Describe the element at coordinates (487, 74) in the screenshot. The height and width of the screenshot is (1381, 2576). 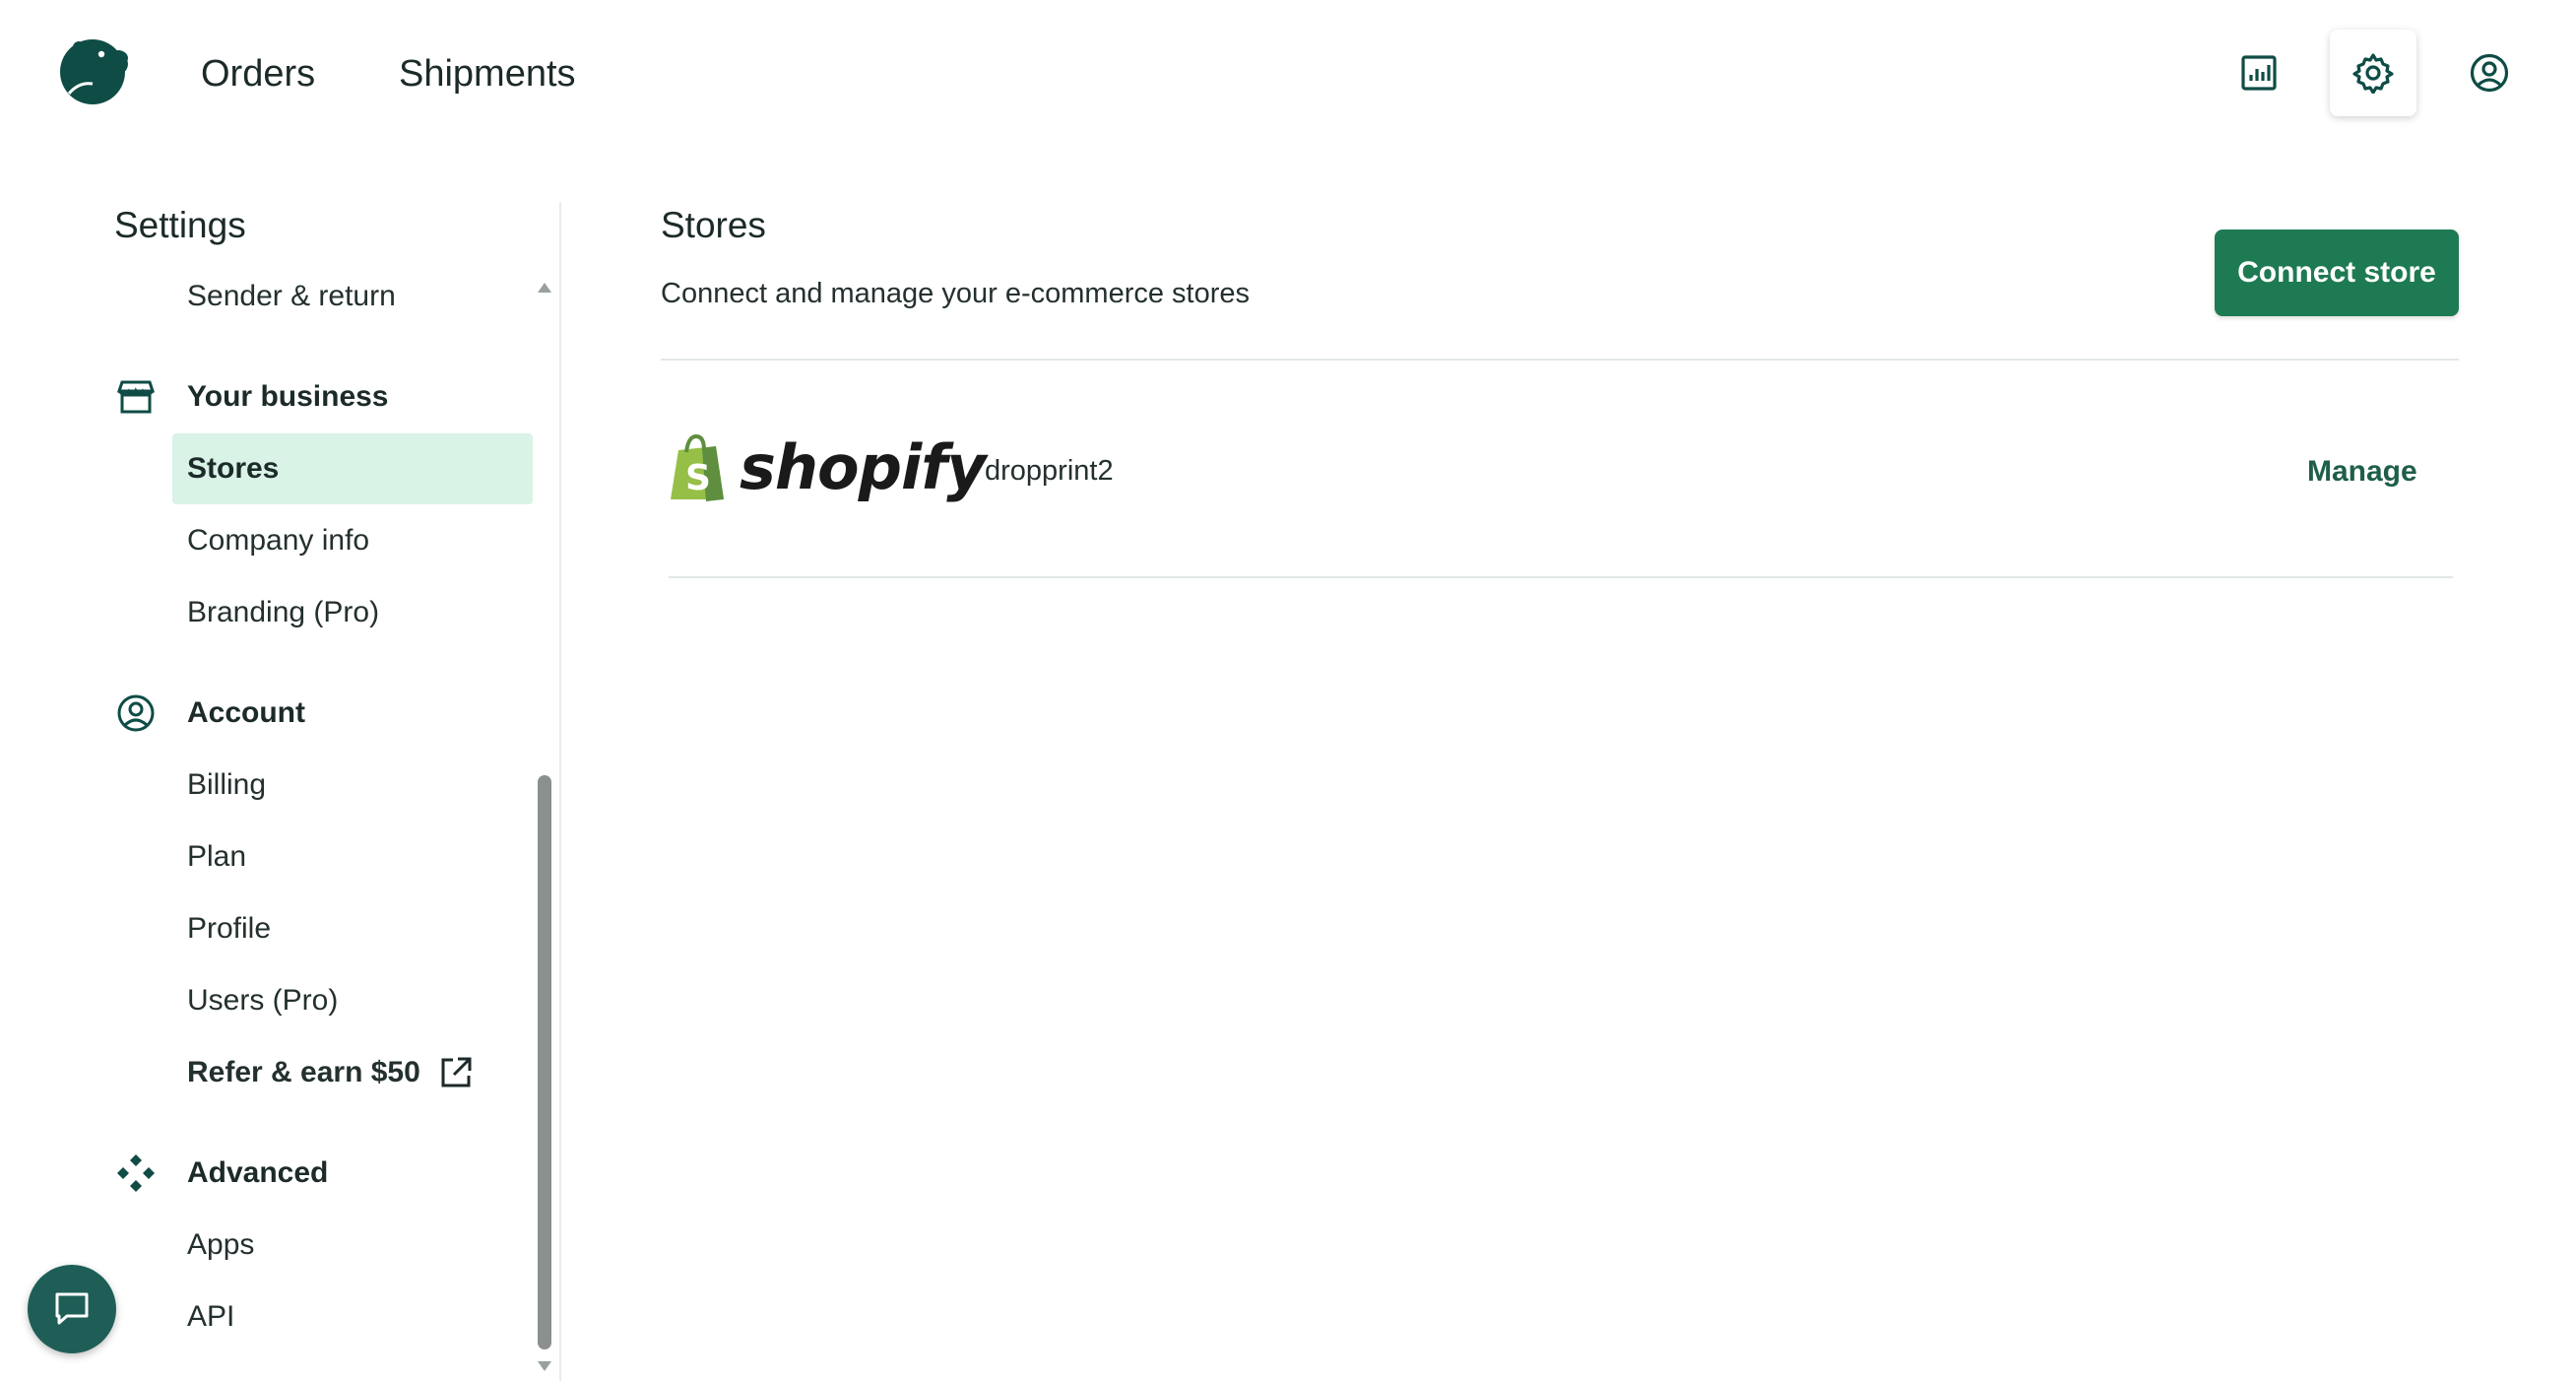
I see `nav-shipments: Shipments` at that location.